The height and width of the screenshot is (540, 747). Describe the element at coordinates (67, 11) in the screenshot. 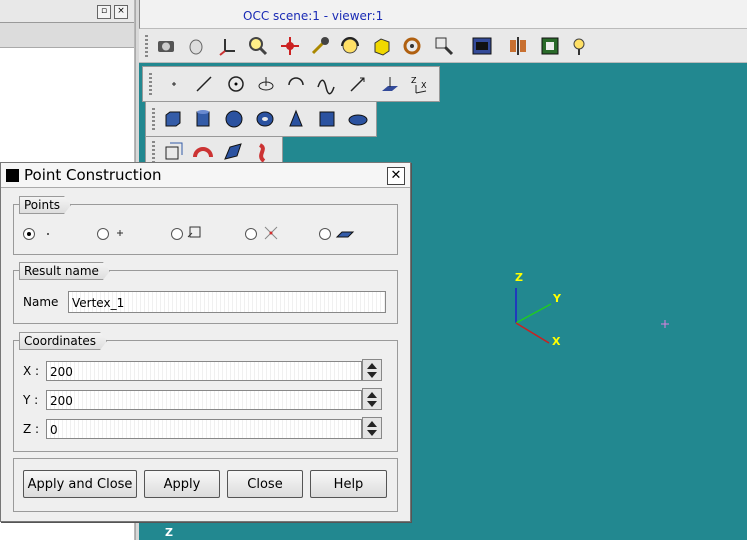

I see `object-browser-titlebar: ▫ ×` at that location.